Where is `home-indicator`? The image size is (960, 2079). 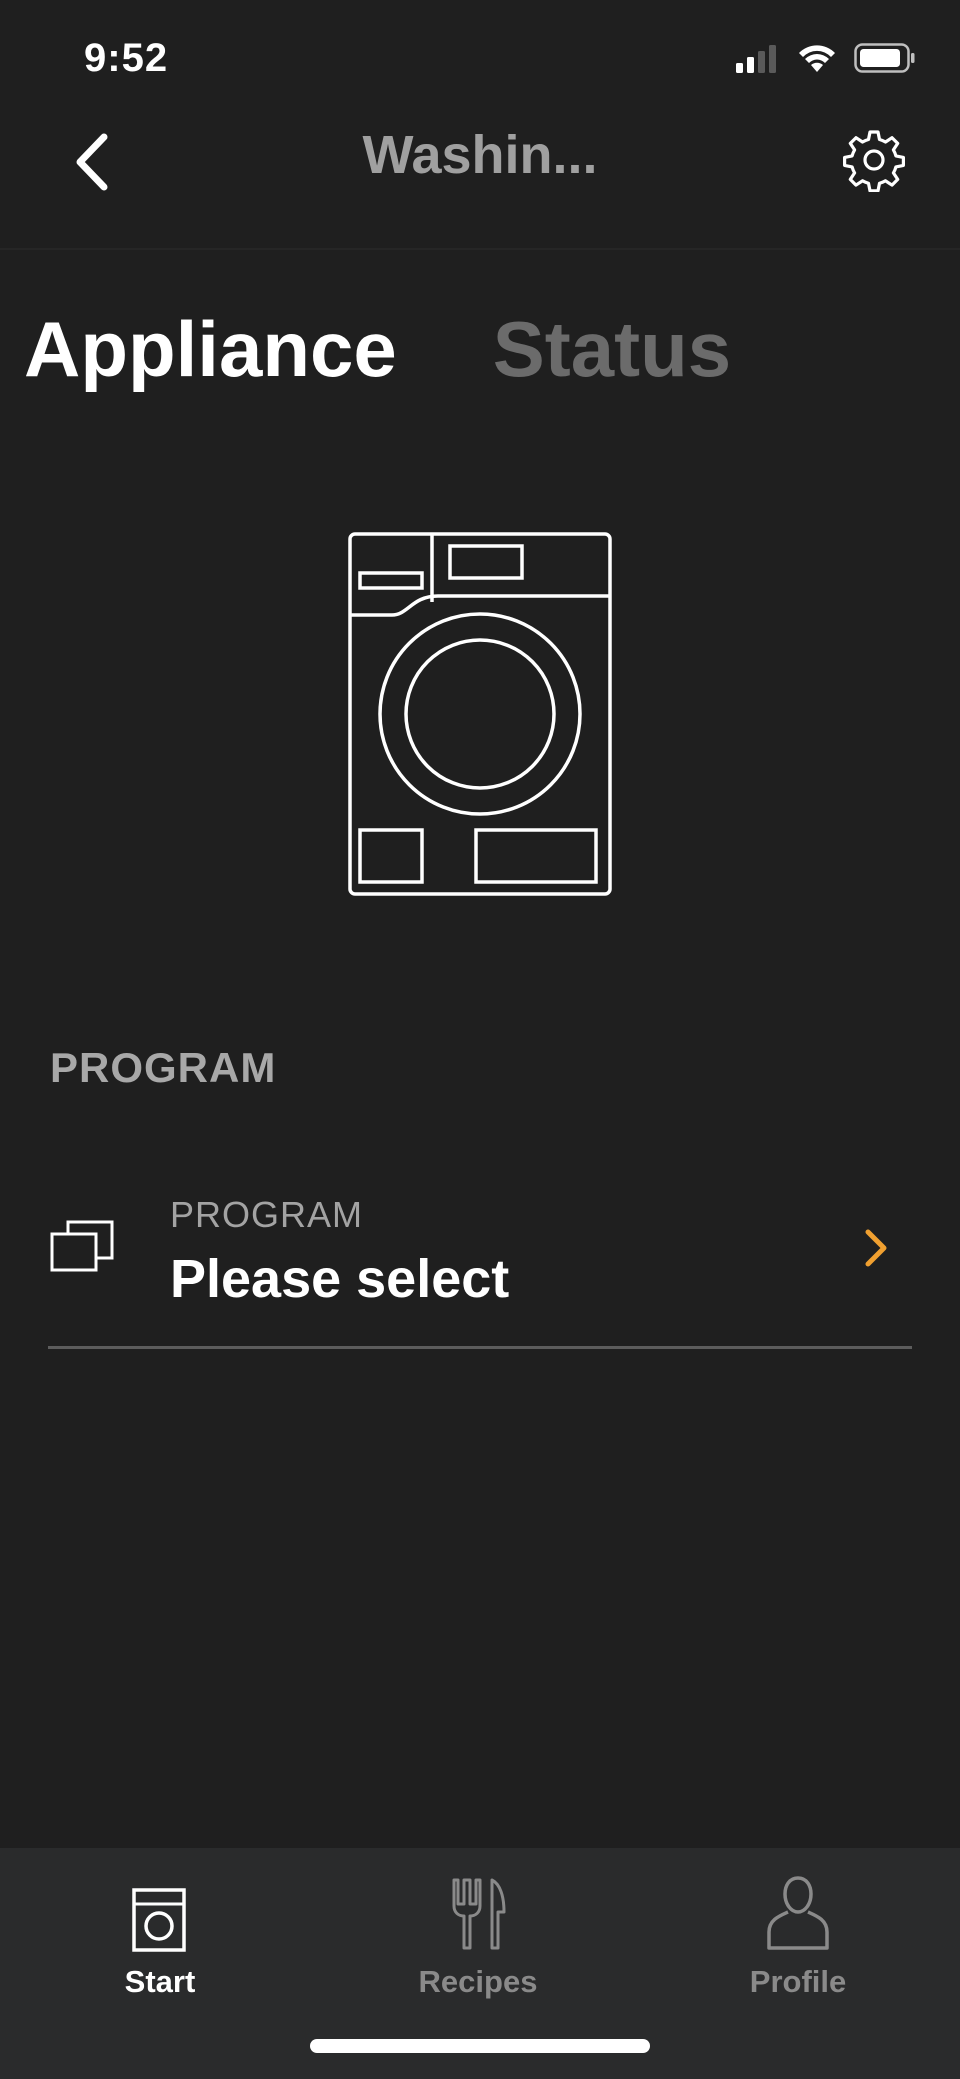 home-indicator is located at coordinates (480, 2046).